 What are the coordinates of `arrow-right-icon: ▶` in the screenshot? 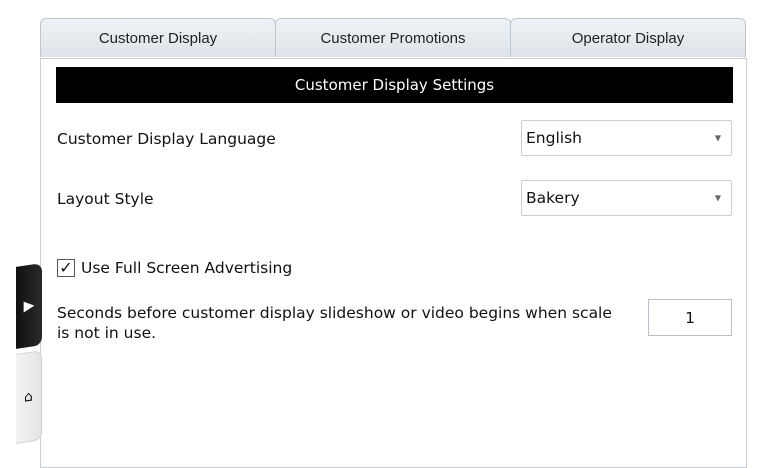 It's located at (29, 306).